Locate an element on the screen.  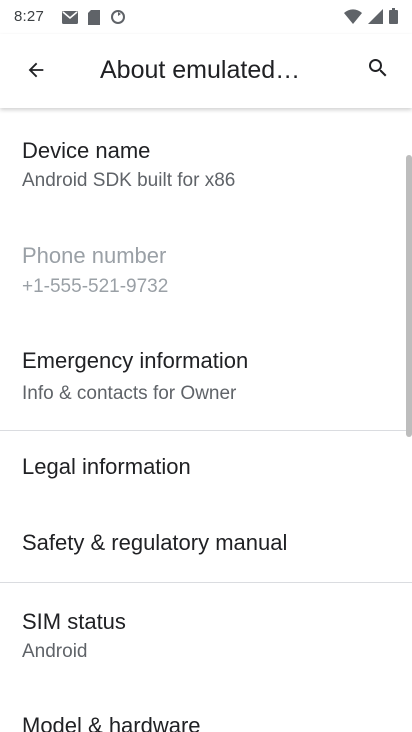
item-title: Device name is located at coordinates (86, 150).